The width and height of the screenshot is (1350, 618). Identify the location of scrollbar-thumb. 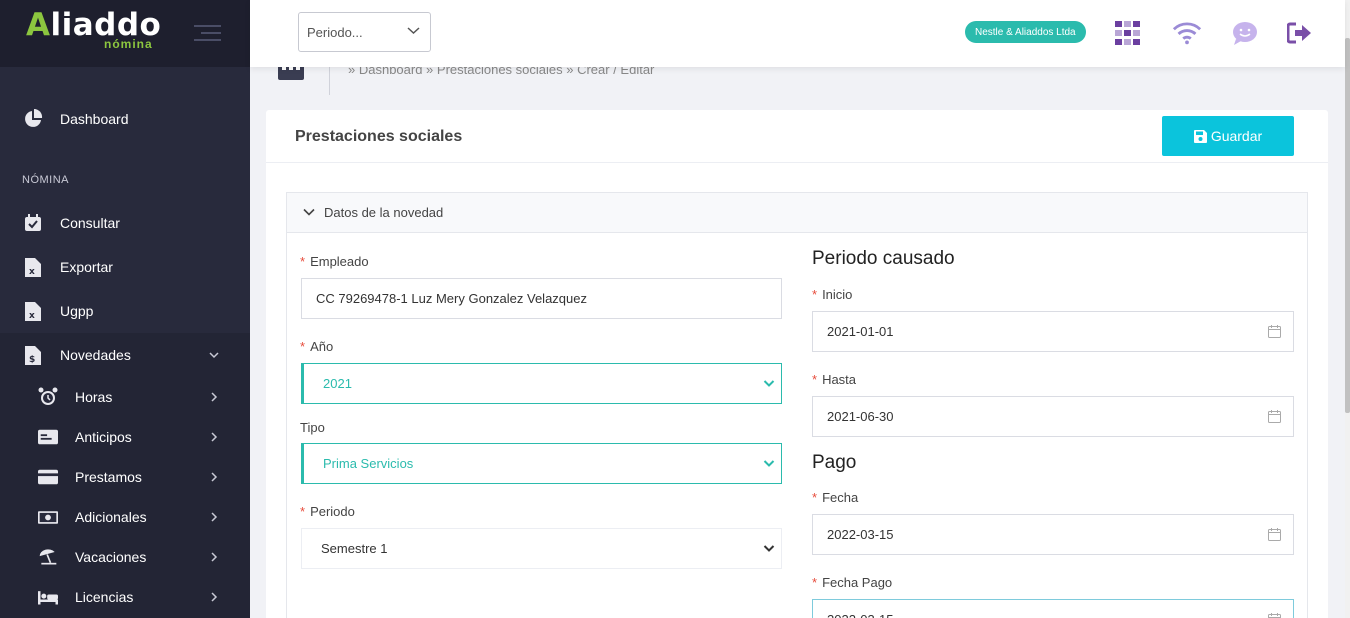
(1347, 225).